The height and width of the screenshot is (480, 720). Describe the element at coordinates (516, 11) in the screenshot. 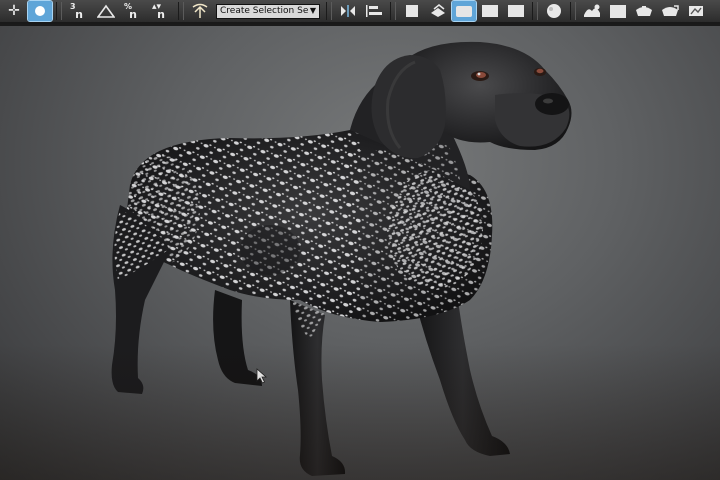

I see `schematic-view-icon` at that location.